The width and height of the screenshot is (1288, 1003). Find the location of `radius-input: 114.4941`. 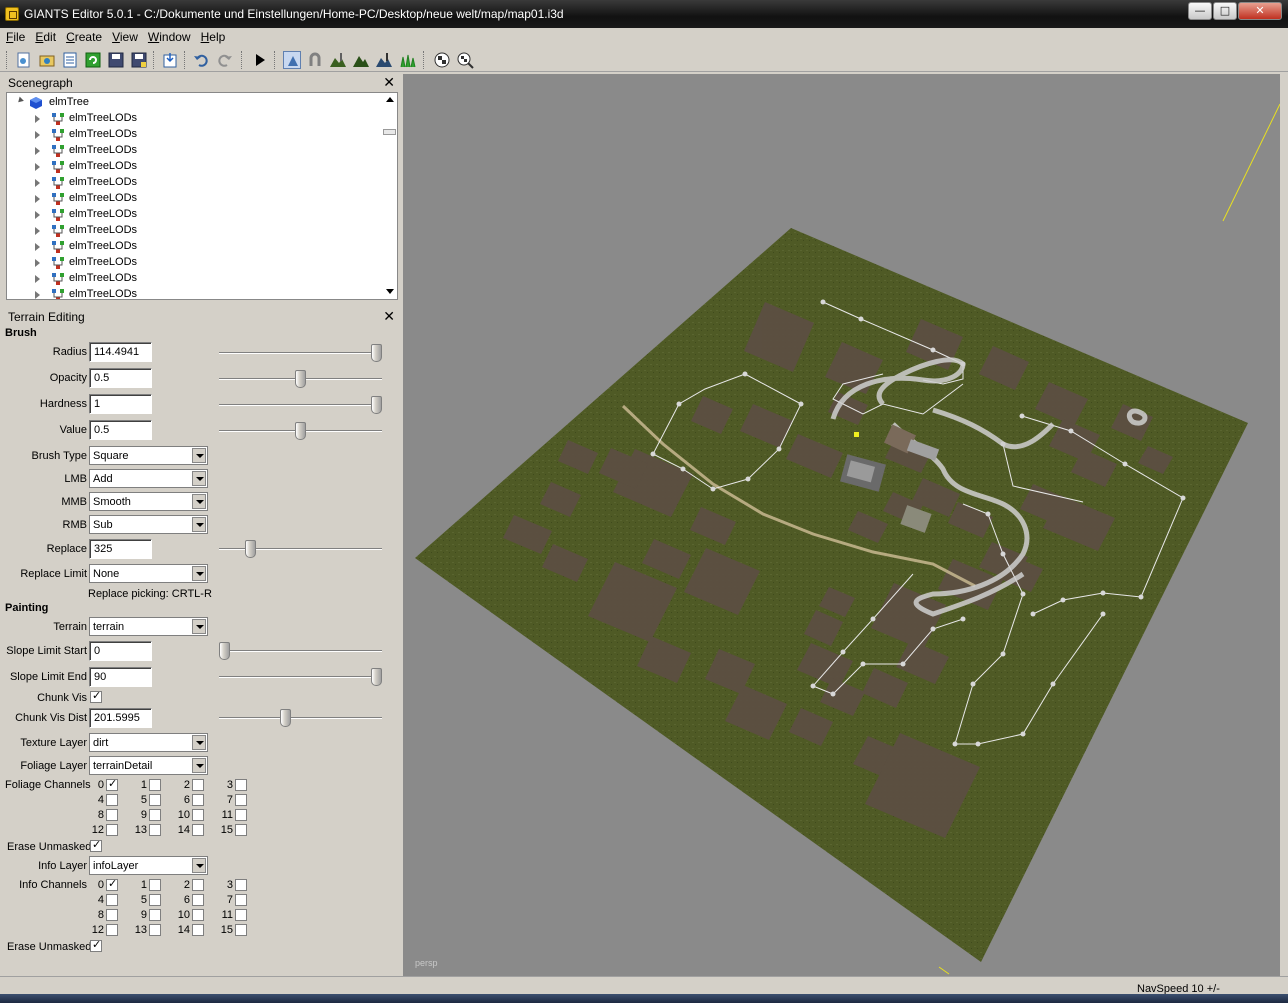

radius-input: 114.4941 is located at coordinates (120, 352).